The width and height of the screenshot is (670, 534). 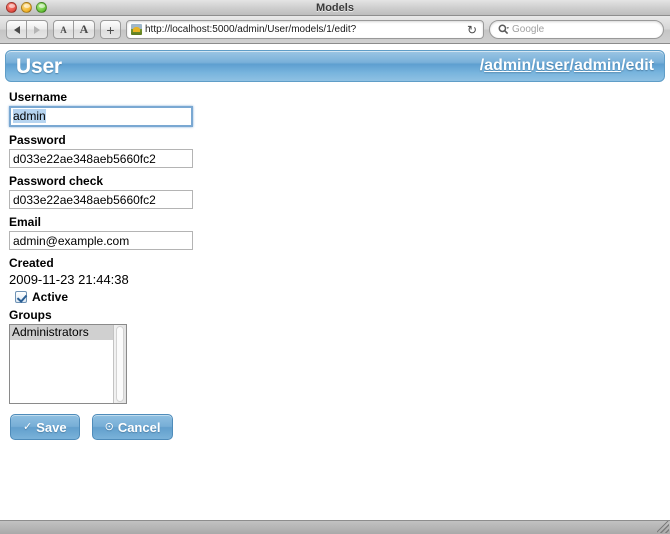 I want to click on email-input: admin@example.com, so click(x=101, y=240).